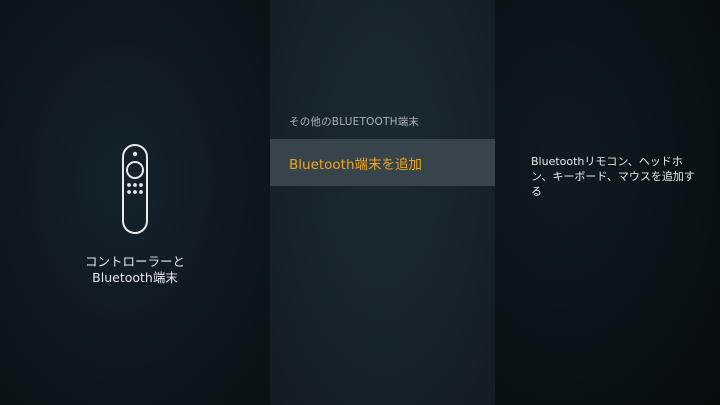 The height and width of the screenshot is (405, 720). Describe the element at coordinates (354, 122) in the screenshot. I see `section-header: その他のBLUETOOTH端末` at that location.